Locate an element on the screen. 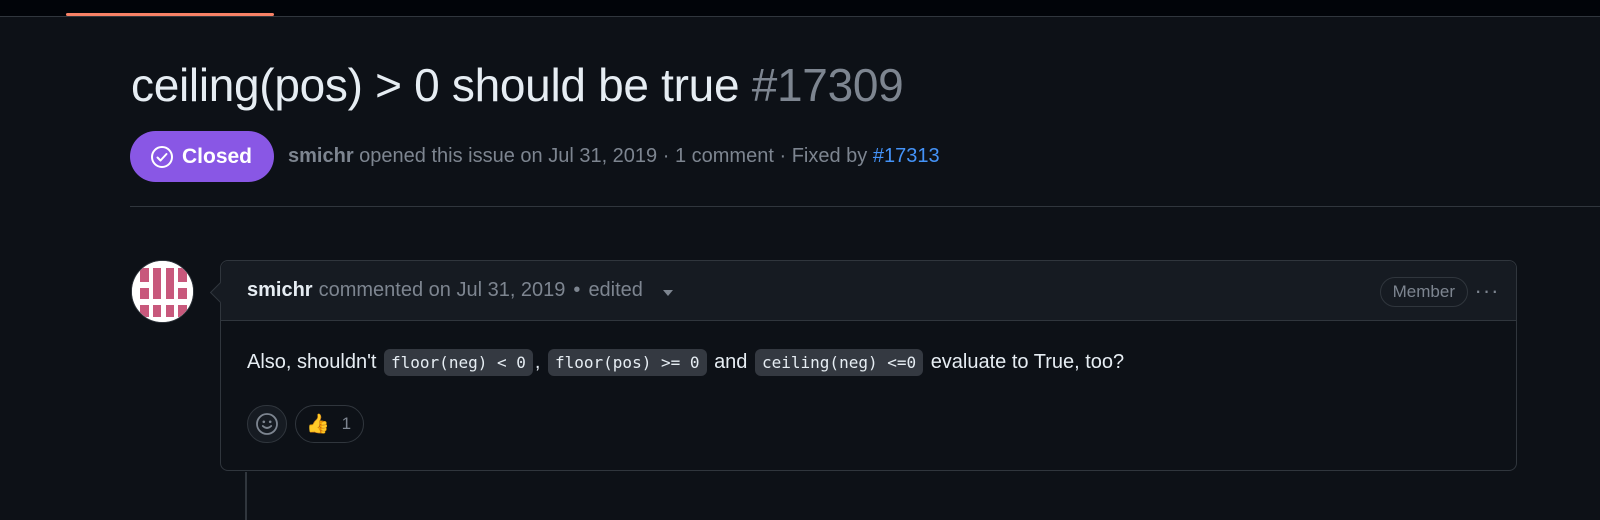 The width and height of the screenshot is (1600, 520). timeline-line is located at coordinates (246, 496).